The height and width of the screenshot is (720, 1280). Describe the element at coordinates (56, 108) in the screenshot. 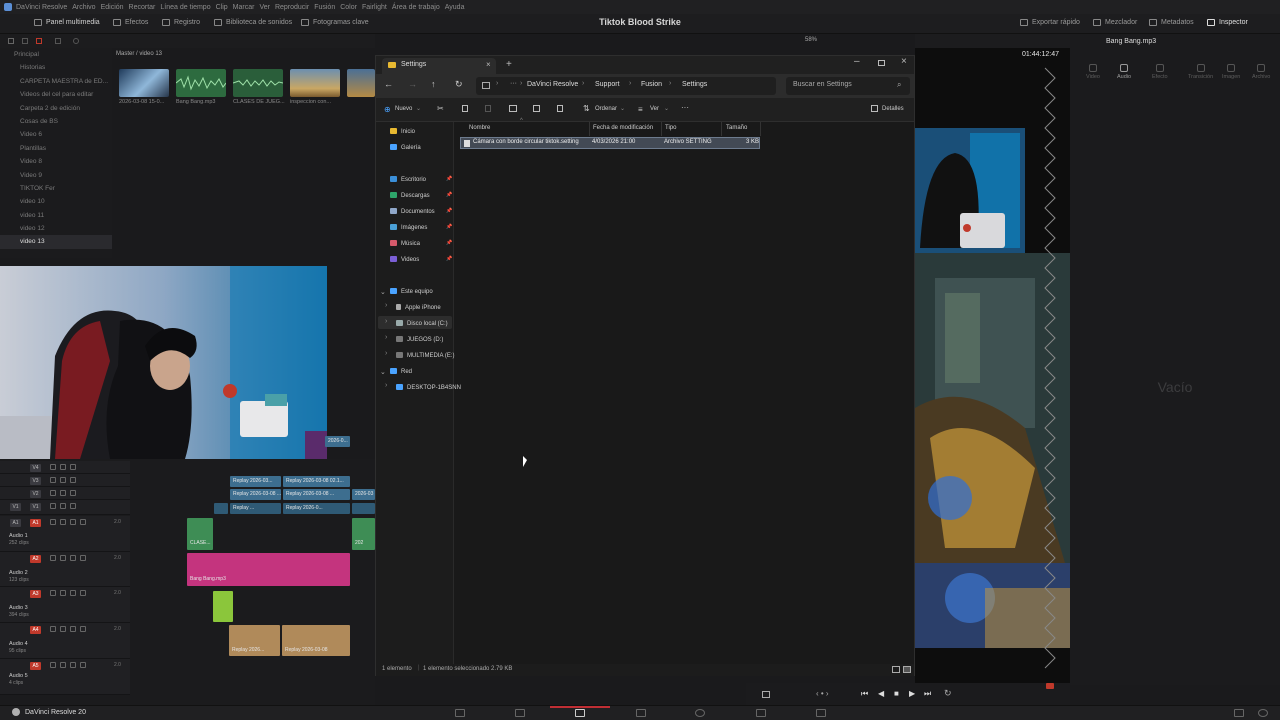

I see `bin-item: Carpeta 2 de edición` at that location.